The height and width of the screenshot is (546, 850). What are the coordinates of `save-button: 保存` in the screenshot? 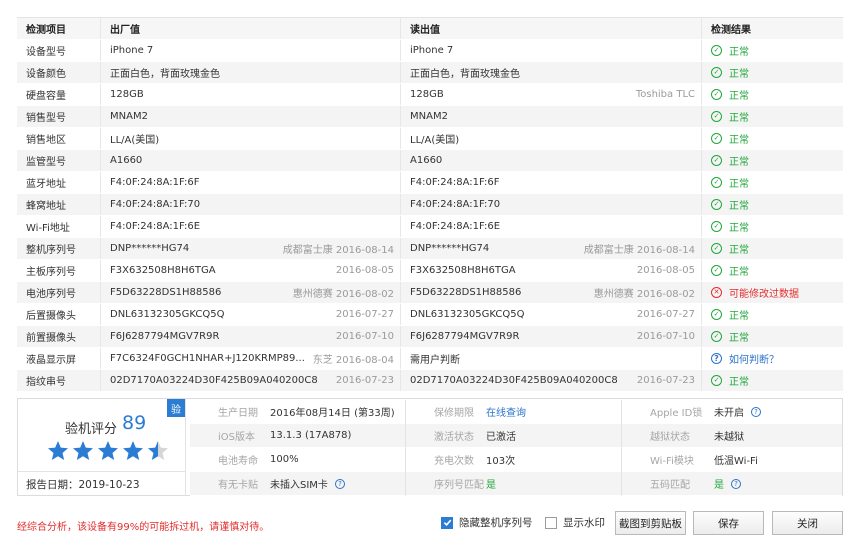 It's located at (728, 523).